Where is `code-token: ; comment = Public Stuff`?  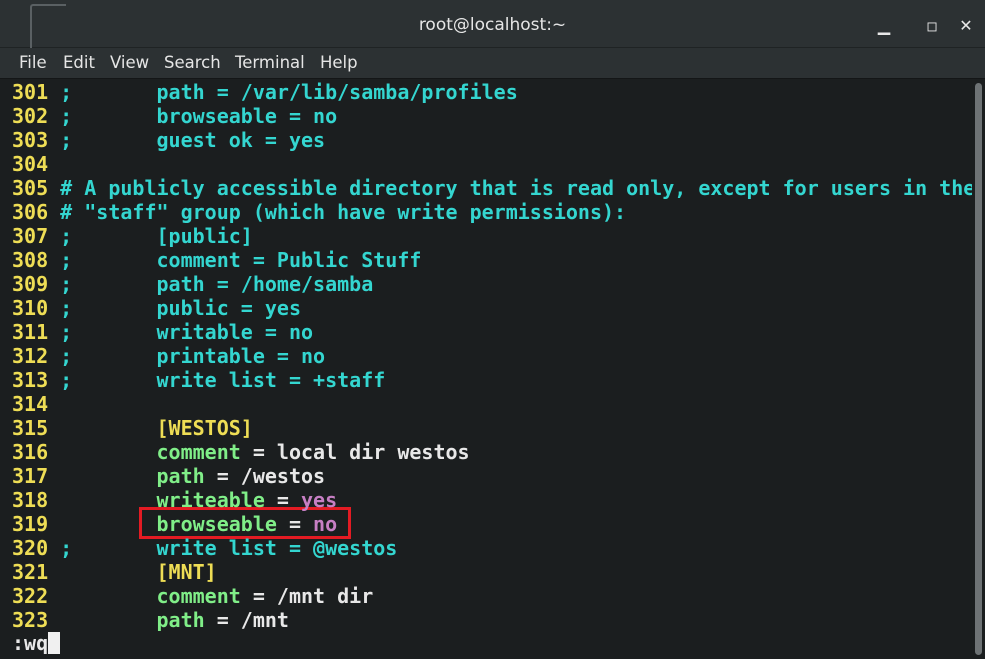 code-token: ; comment = Public Stuff is located at coordinates (241, 260).